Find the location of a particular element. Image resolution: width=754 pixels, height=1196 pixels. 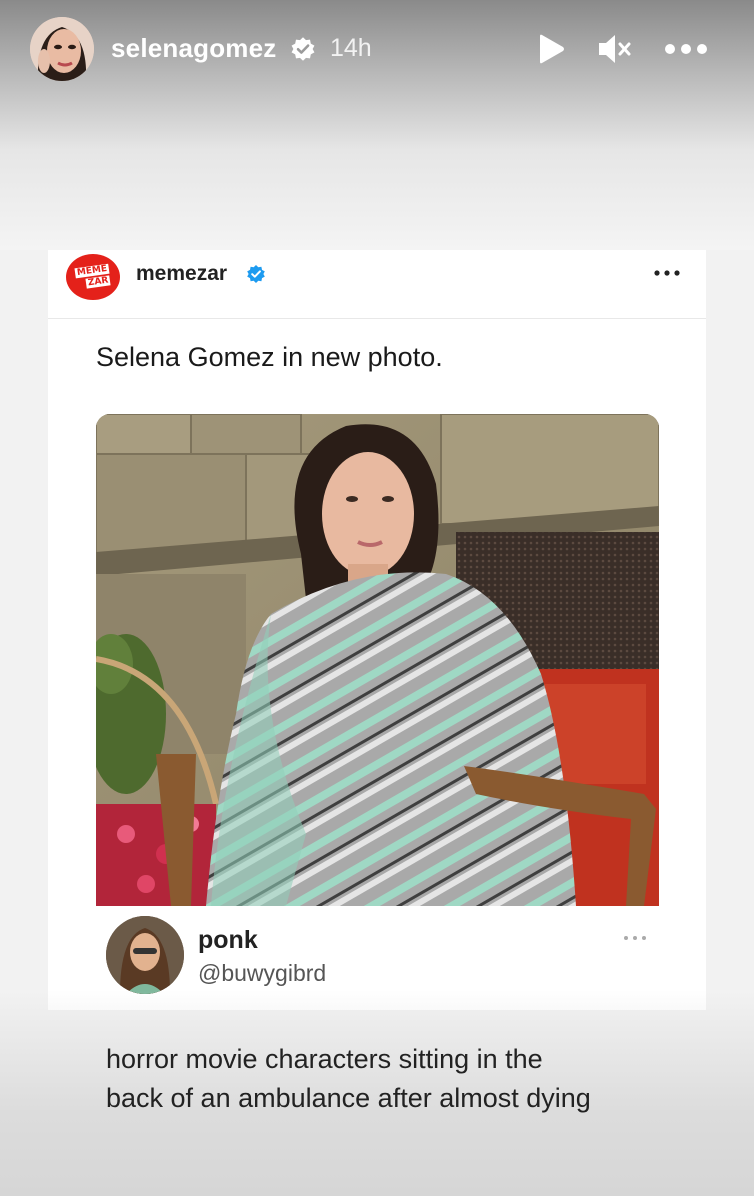

memezar-logo: MEME ZAR is located at coordinates (93, 277).